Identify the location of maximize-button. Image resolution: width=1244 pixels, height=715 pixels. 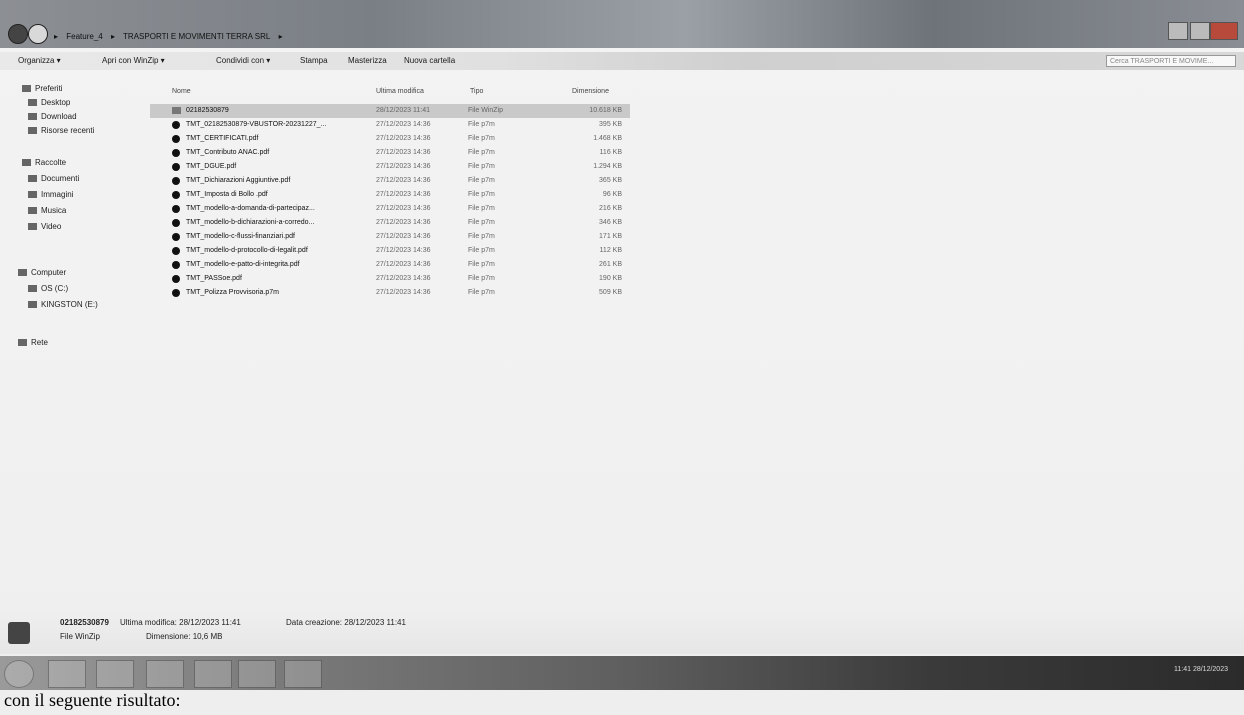
(1200, 31).